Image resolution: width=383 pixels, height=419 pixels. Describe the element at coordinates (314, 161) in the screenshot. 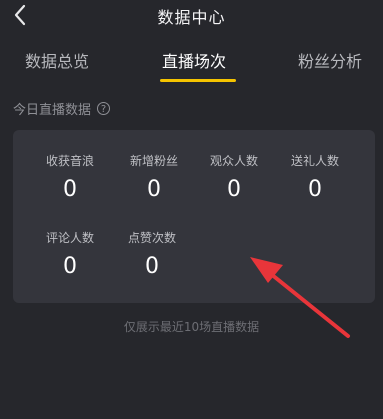

I see `stat-label: 送礼人数` at that location.